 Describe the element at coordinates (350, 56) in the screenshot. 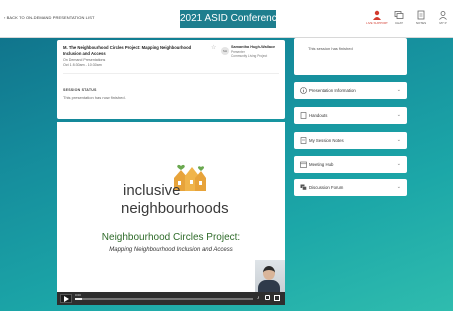

I see `session-finished-notice: This session has finished` at that location.